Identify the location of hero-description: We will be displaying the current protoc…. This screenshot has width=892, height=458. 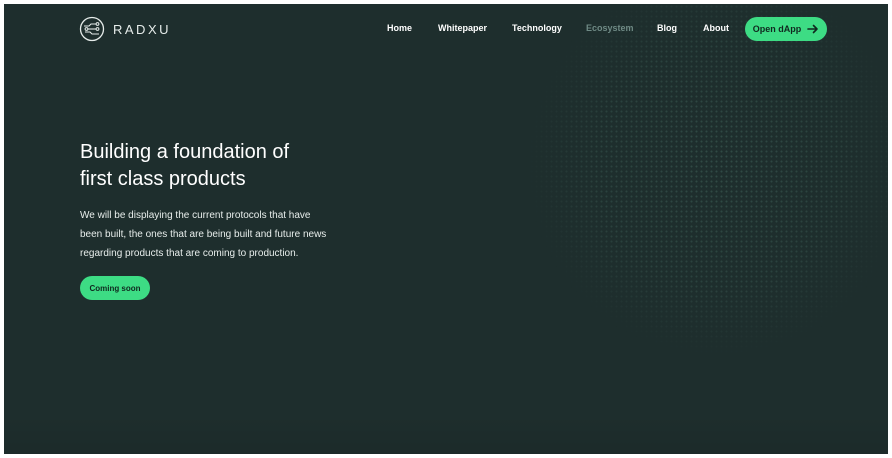
(230, 234).